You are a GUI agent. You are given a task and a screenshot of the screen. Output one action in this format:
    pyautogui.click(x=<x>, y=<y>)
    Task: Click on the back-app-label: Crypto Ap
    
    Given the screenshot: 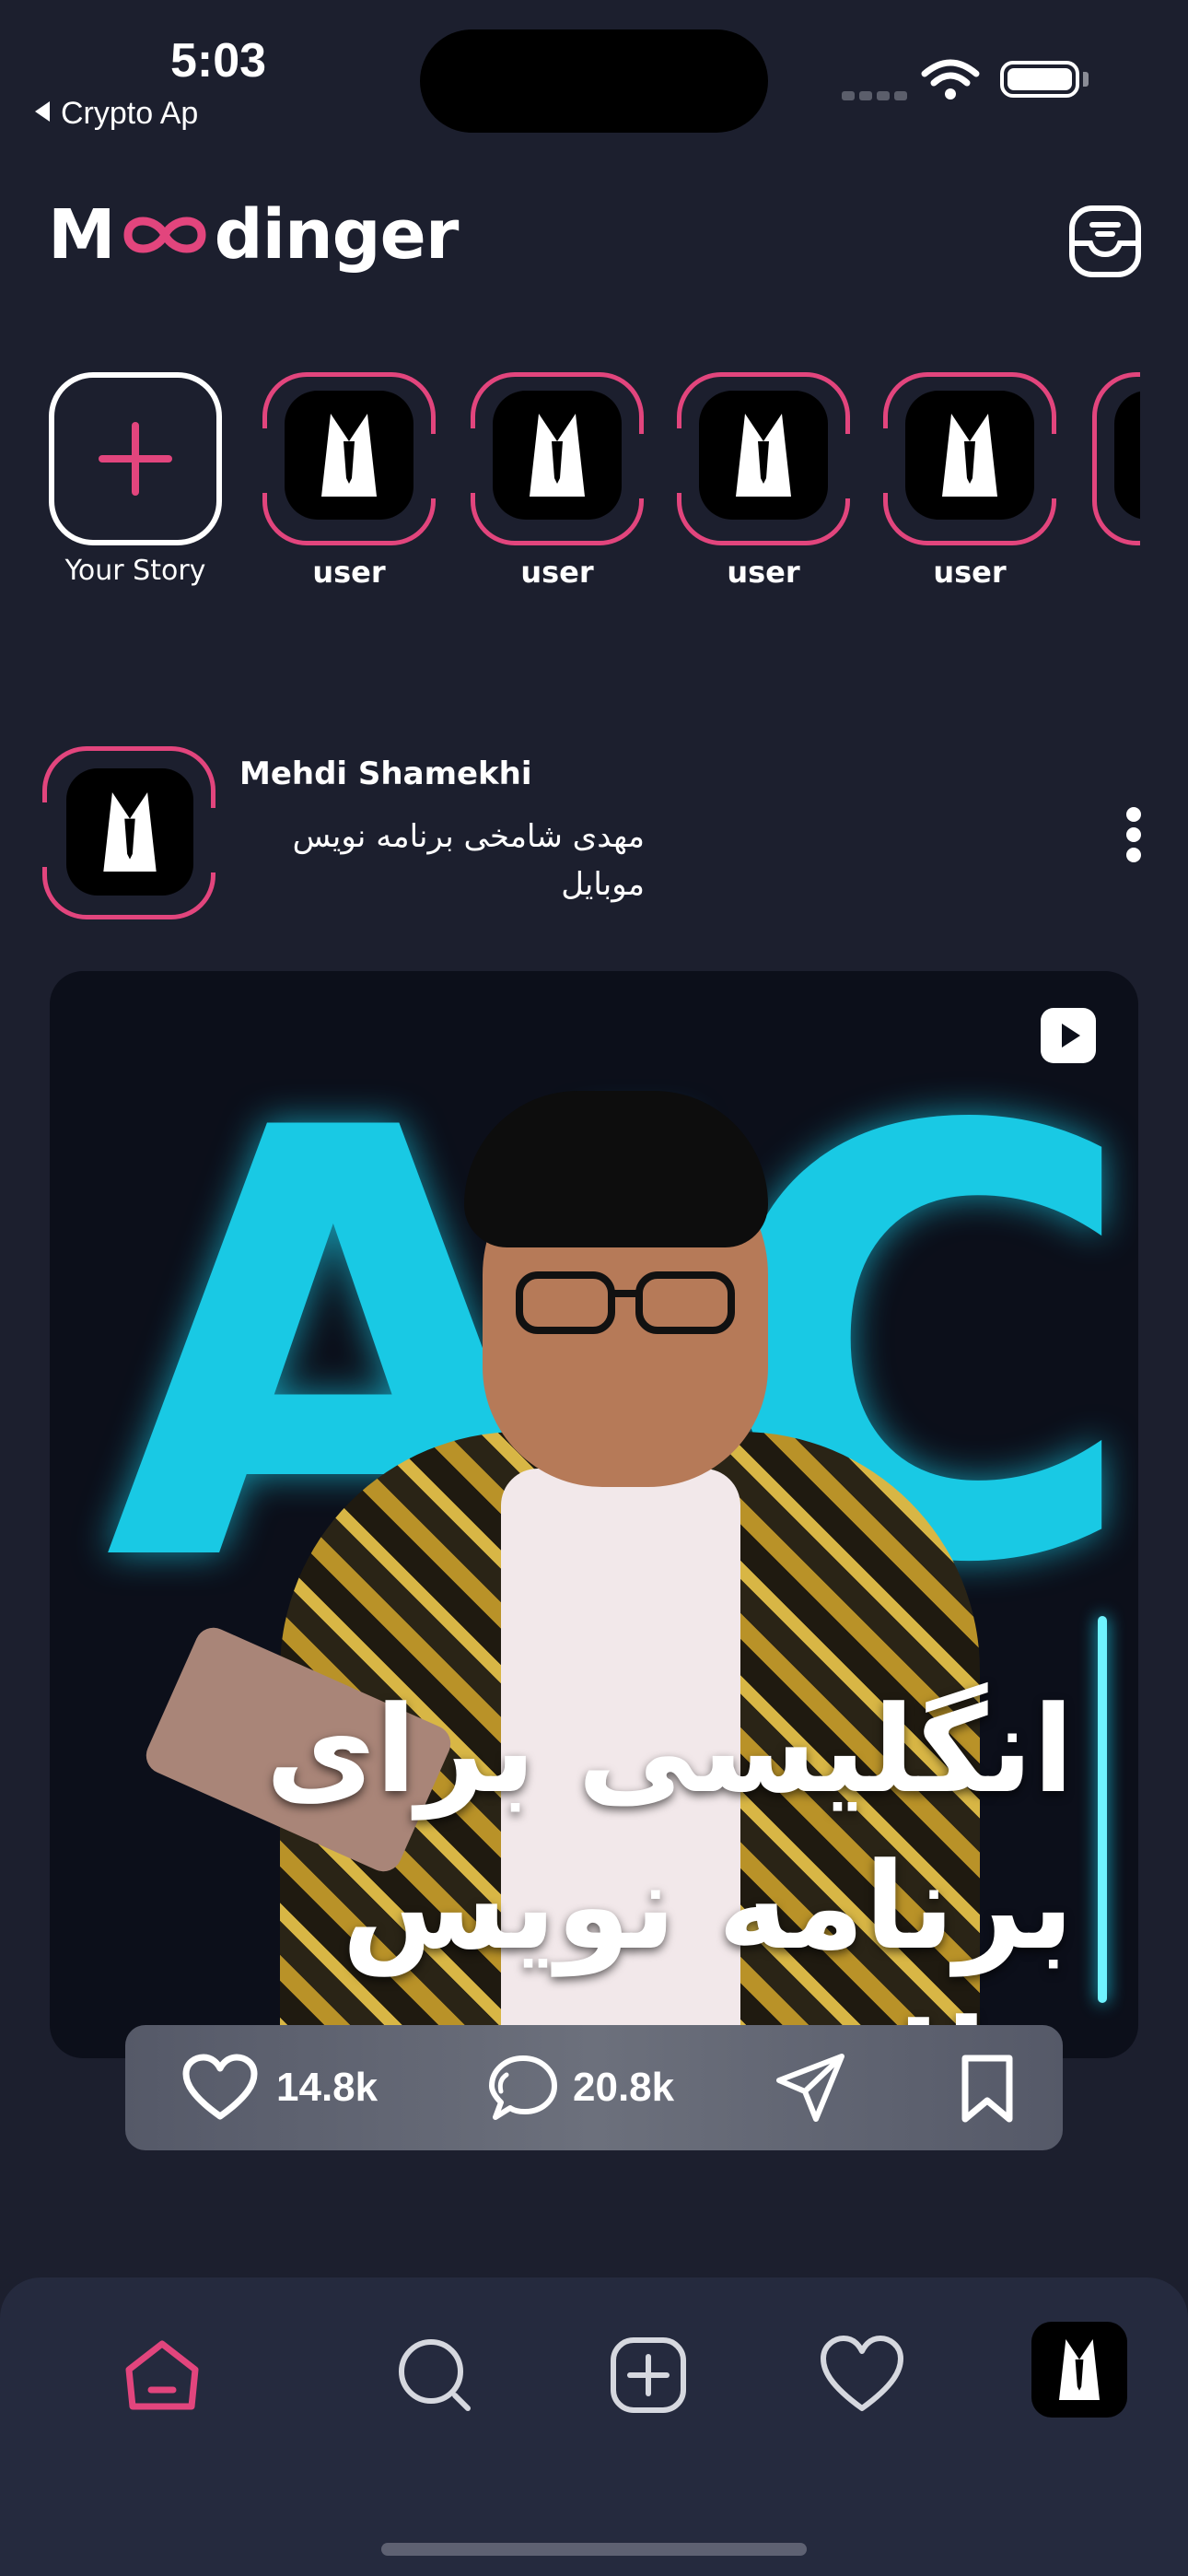 What is the action you would take?
    pyautogui.click(x=130, y=113)
    